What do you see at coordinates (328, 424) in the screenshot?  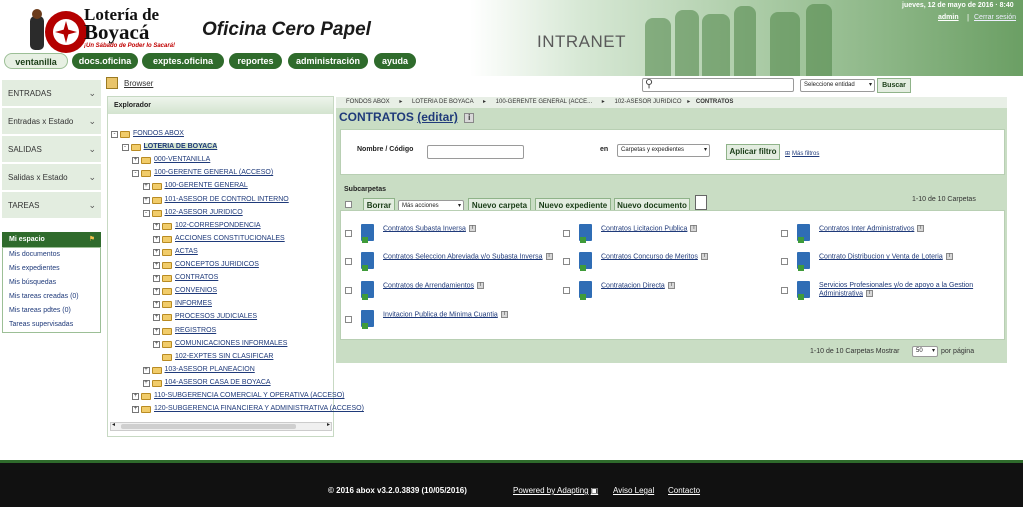 I see `scroll-right-icon: ▸` at bounding box center [328, 424].